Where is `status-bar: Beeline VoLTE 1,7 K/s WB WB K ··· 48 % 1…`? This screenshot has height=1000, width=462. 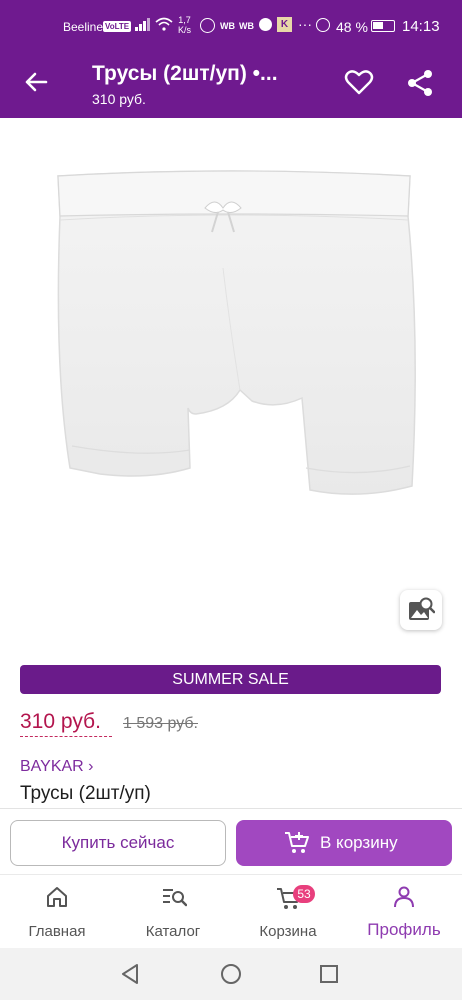
status-bar: Beeline VoLTE 1,7 K/s WB WB K ··· 48 % 1… is located at coordinates (231, 29).